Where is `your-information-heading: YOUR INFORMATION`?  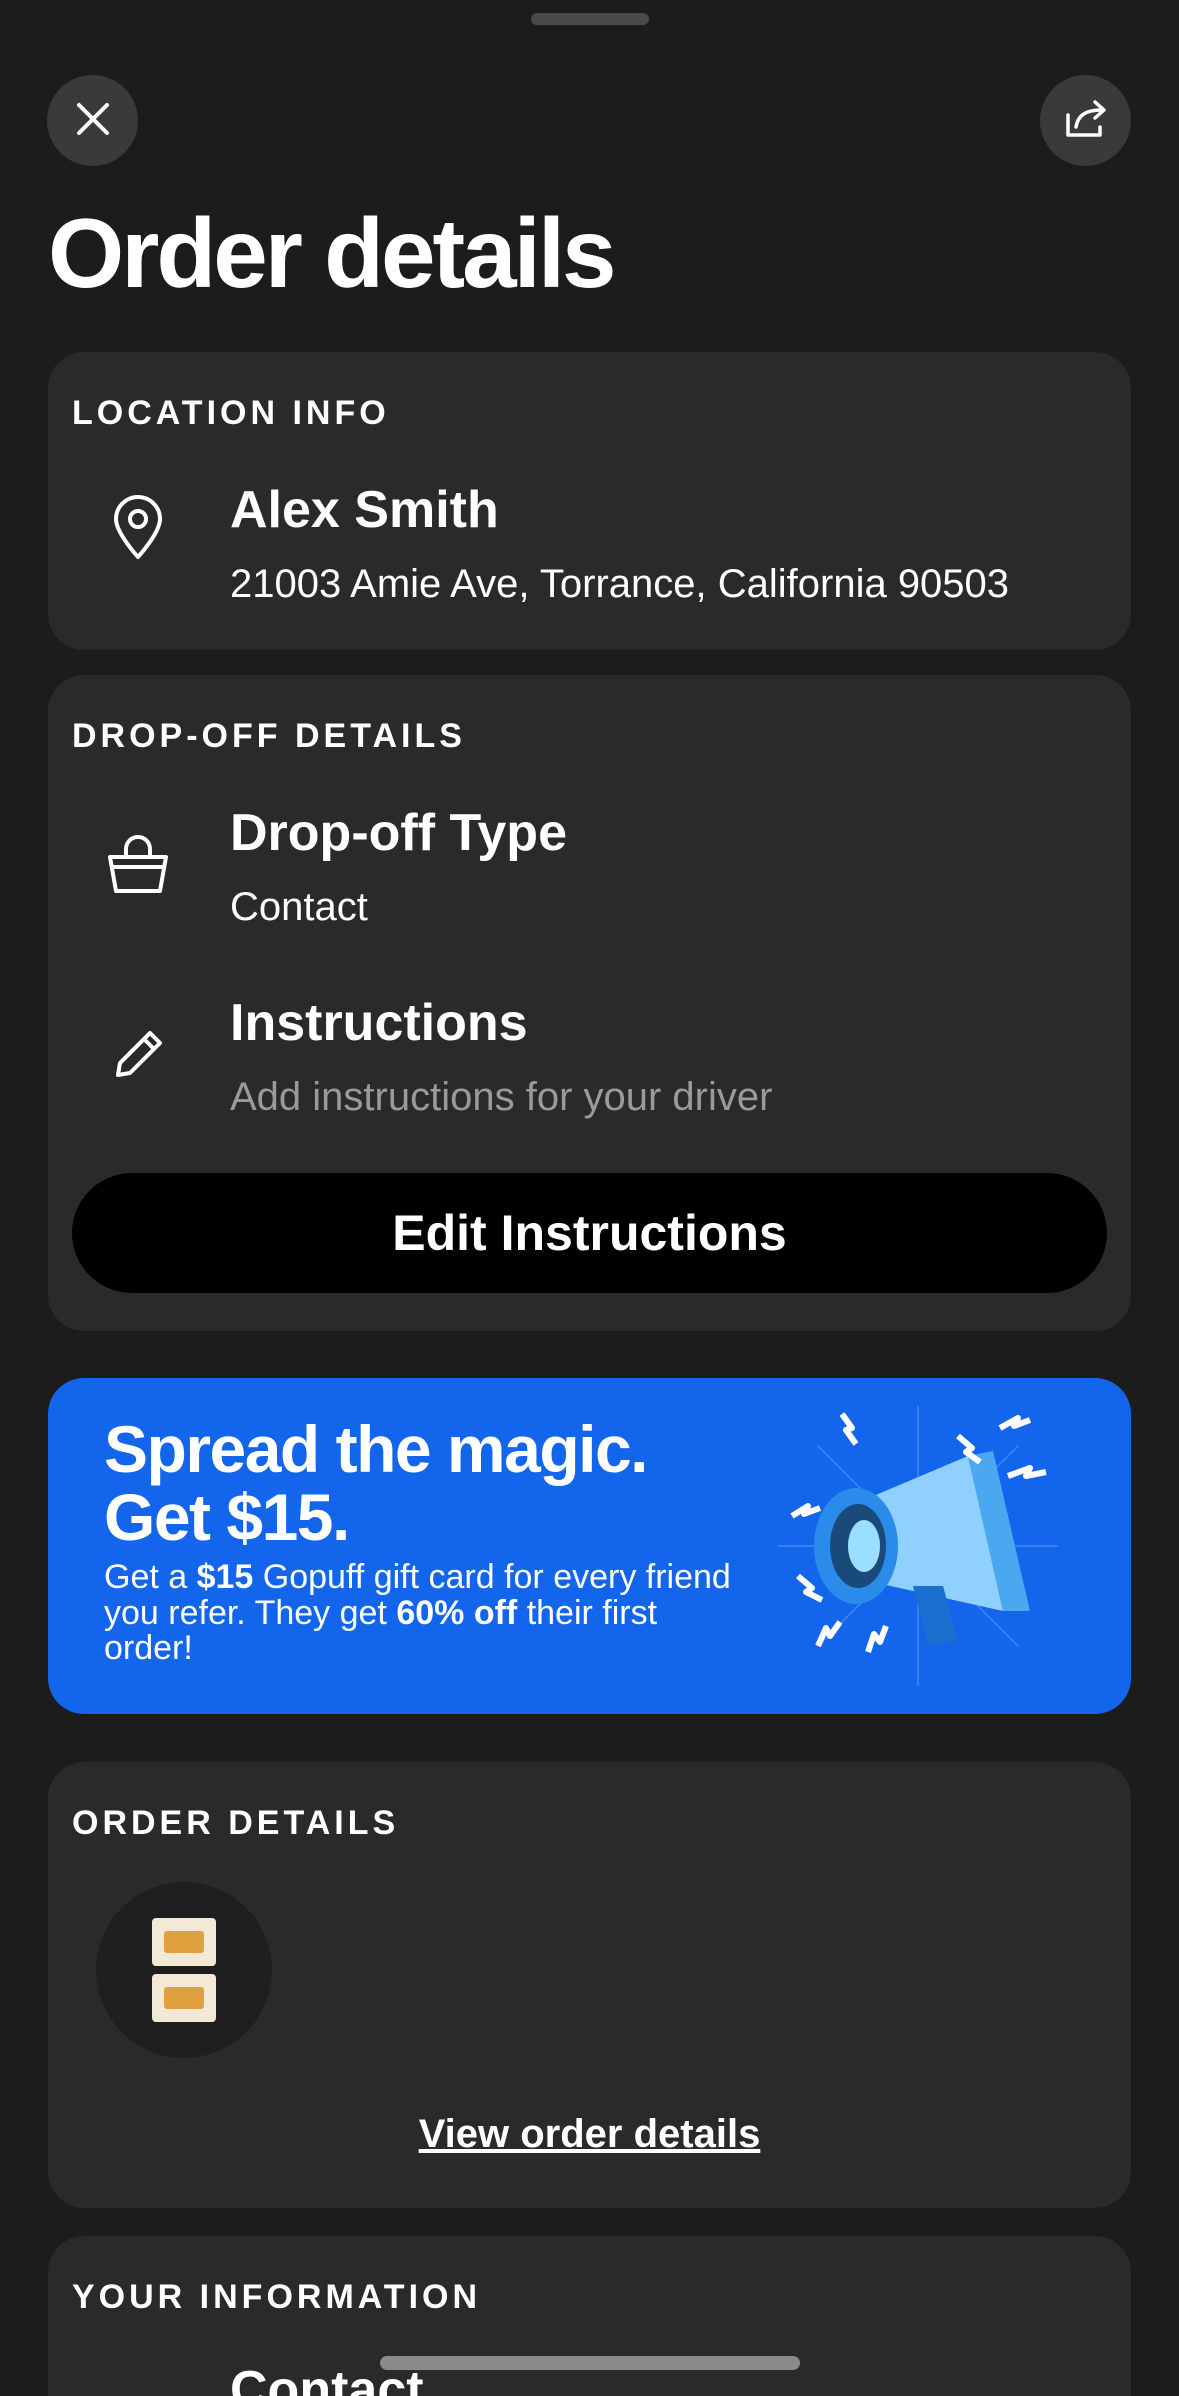 your-information-heading: YOUR INFORMATION is located at coordinates (277, 2297).